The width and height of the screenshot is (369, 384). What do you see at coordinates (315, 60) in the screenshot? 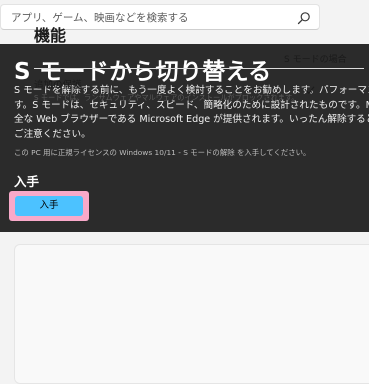
I see `s-mode-column-header: S モードの場合` at bounding box center [315, 60].